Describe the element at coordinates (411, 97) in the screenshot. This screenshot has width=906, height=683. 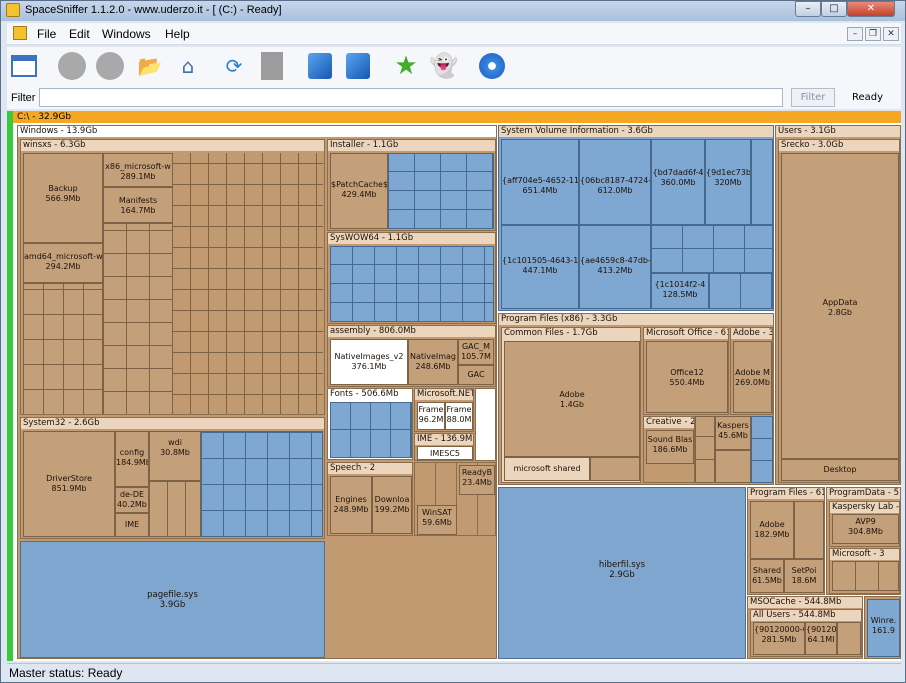
I see `filter-input` at that location.